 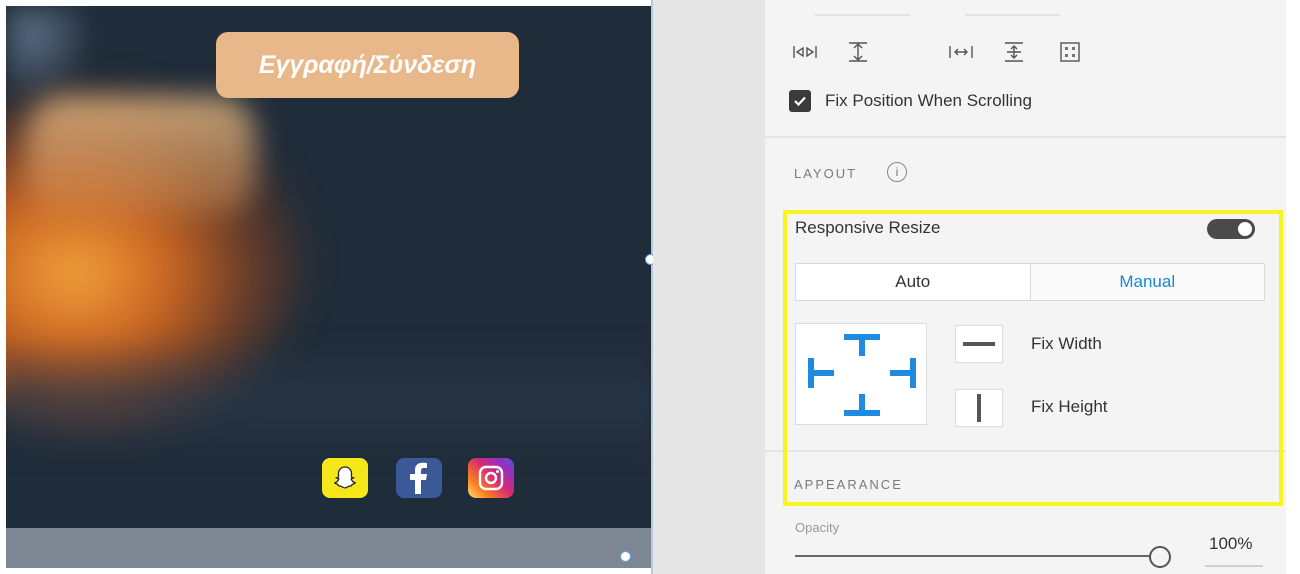 What do you see at coordinates (928, 100) in the screenshot?
I see `fix-position-label: Fix Position When Scrolling` at bounding box center [928, 100].